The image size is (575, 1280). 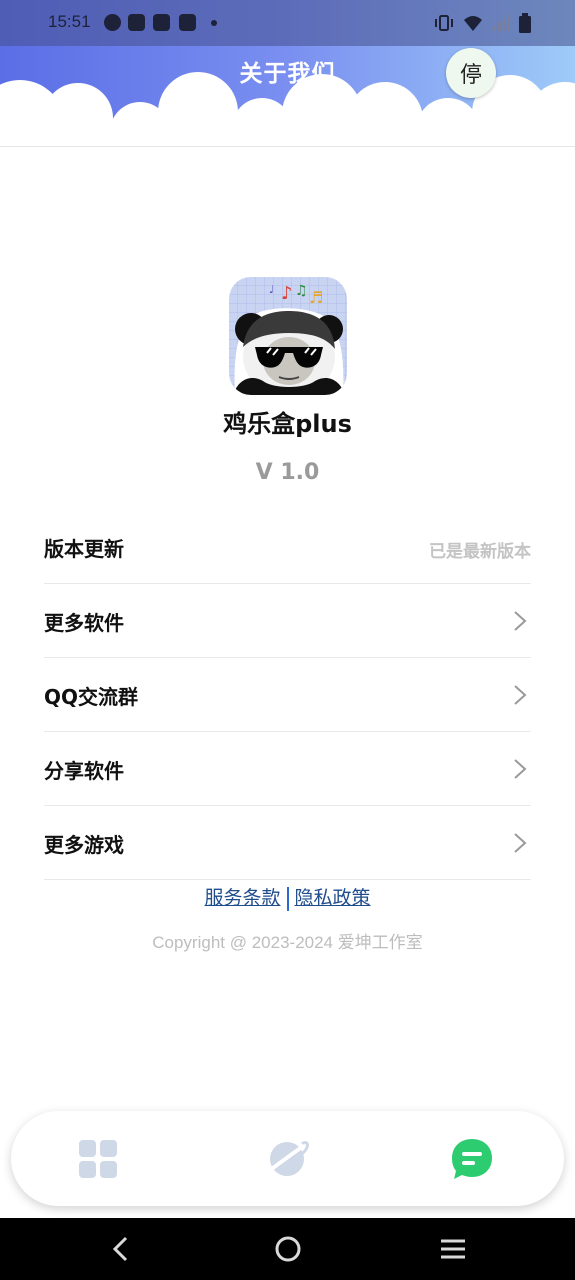 I want to click on menu-item-version-update: 版本更新 已是最新版本, so click(x=287, y=547).